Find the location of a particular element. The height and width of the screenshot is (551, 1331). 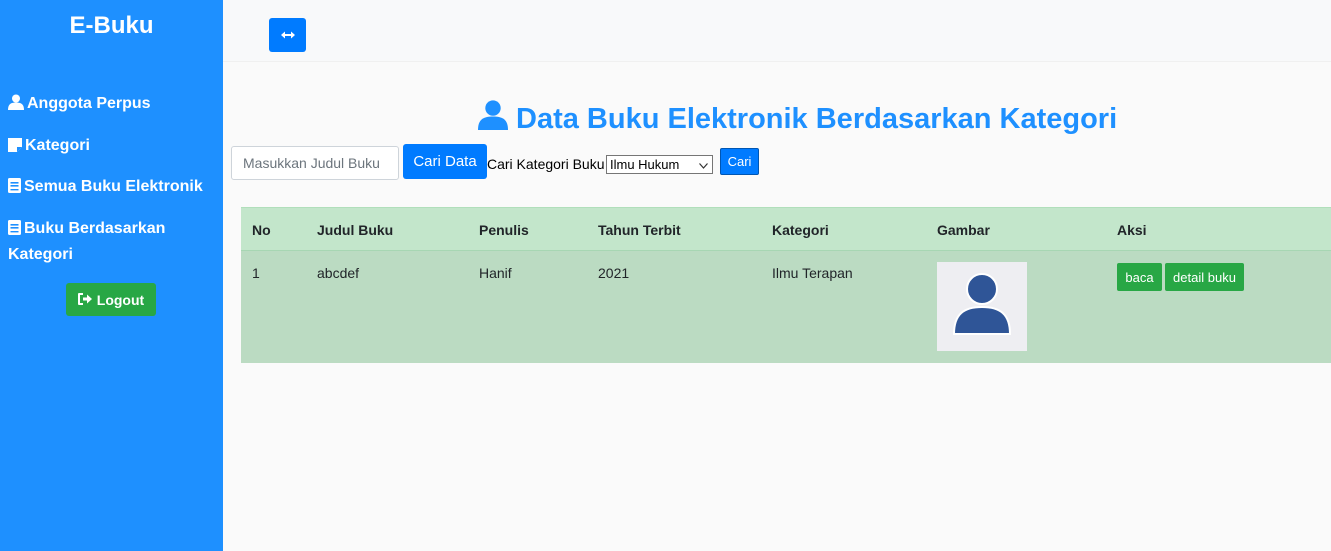

cell-tahun: 2021 is located at coordinates (614, 273).